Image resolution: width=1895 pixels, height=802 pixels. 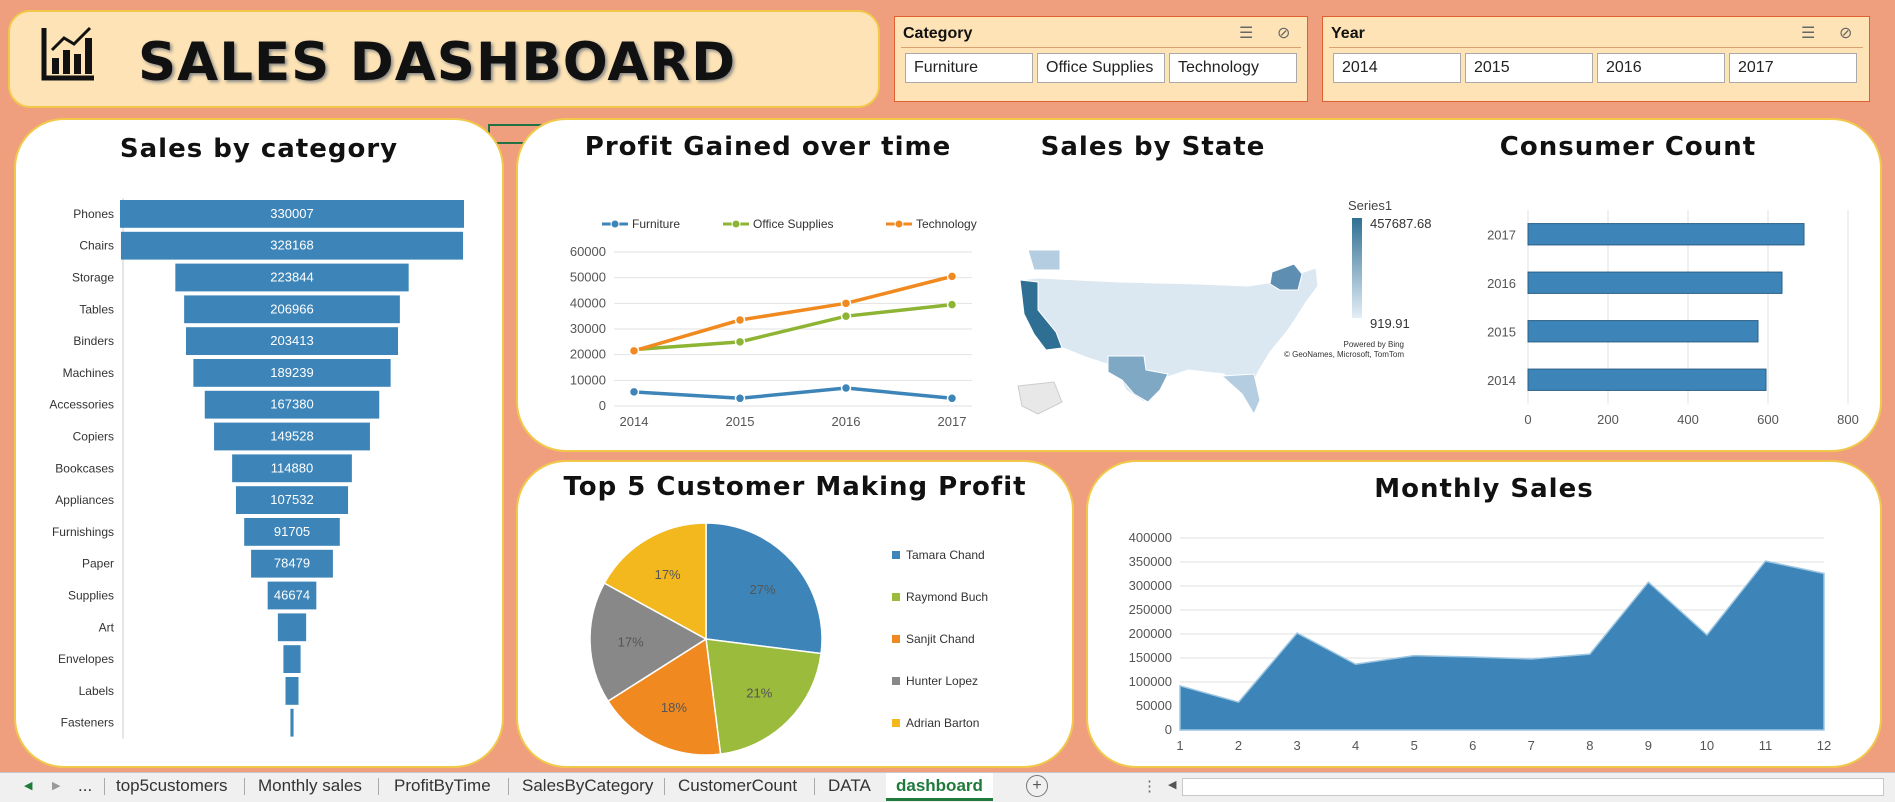 What do you see at coordinates (291, 277) in the screenshot?
I see `category-data-label: 223844` at bounding box center [291, 277].